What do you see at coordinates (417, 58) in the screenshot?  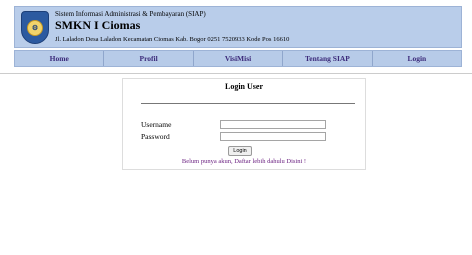 I see `nav-item-login: Login` at bounding box center [417, 58].